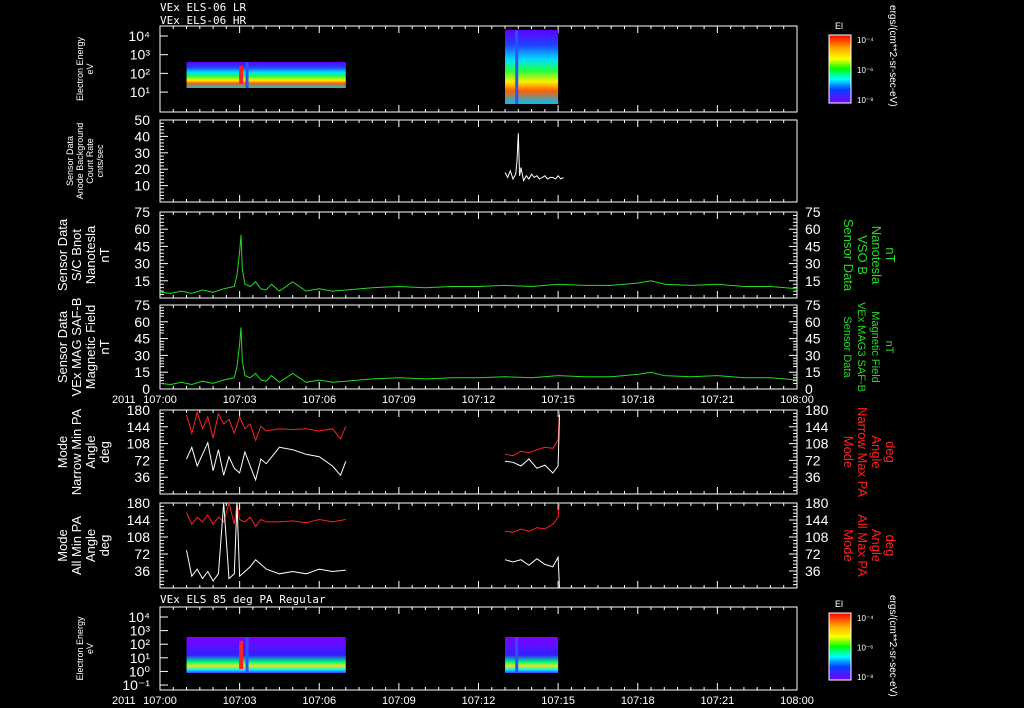 Image resolution: width=1024 pixels, height=708 pixels. I want to click on colorbar-title: El, so click(839, 604).